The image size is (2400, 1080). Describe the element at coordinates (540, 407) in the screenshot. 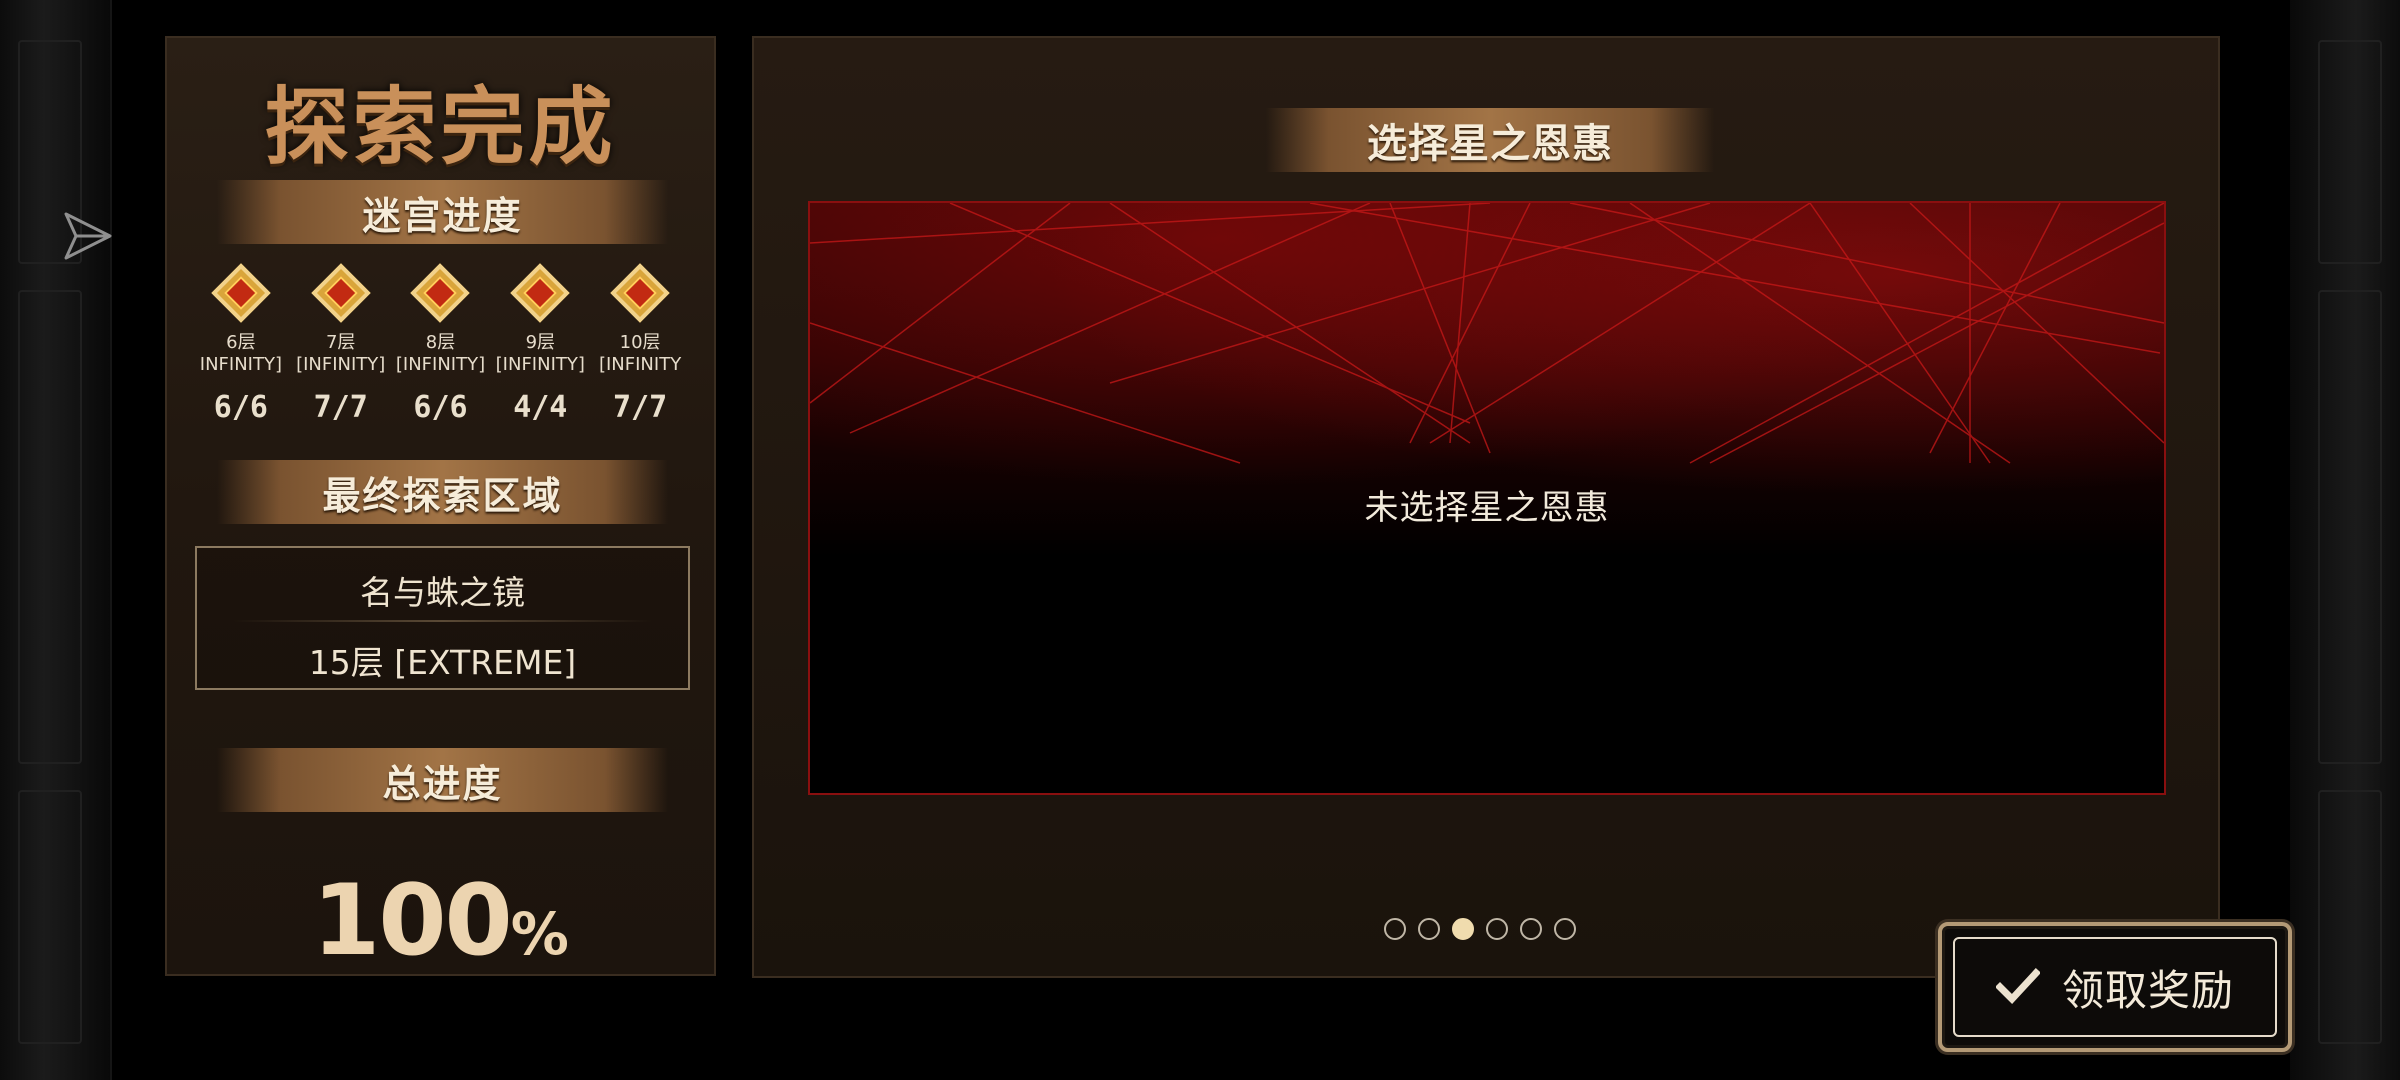

I see `floor-count: 4/4` at that location.